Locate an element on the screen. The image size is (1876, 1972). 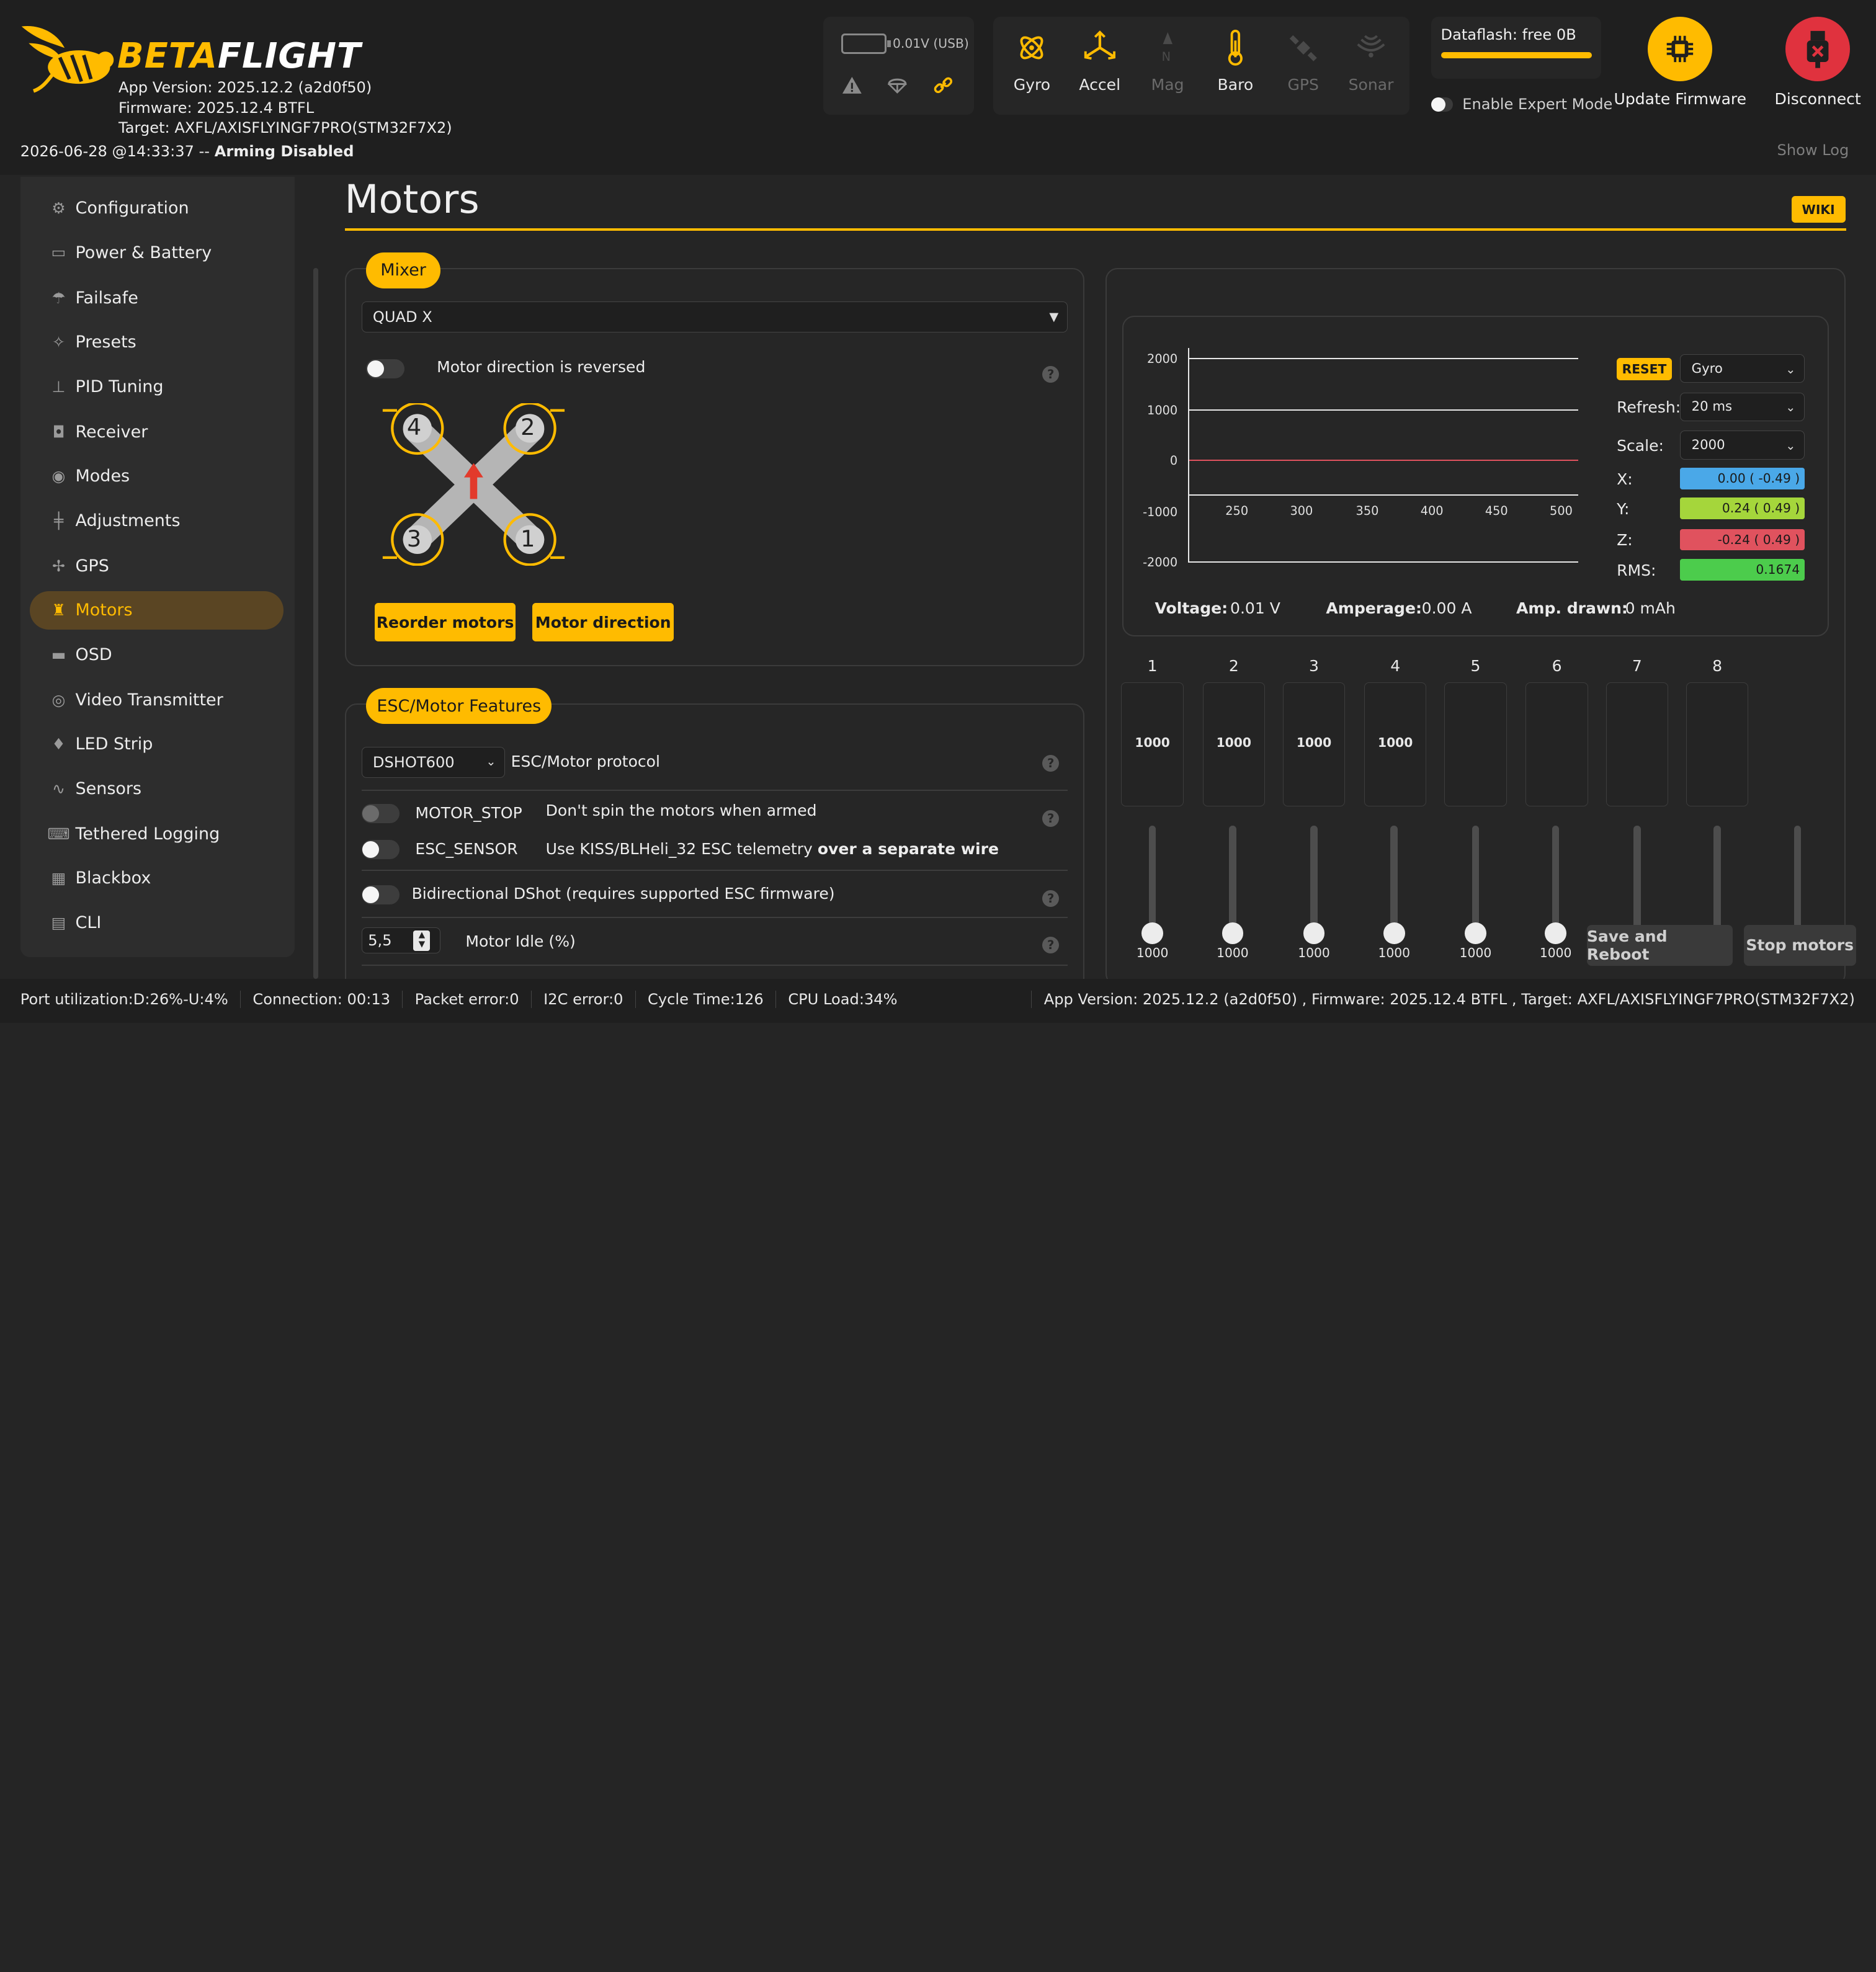
master-slider is located at coordinates (1797, 880).